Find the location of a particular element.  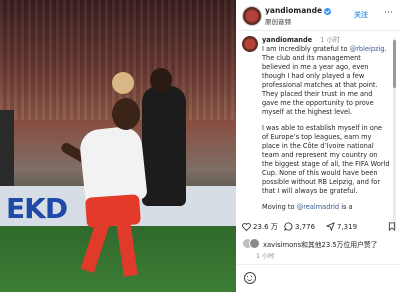

caption-text: I am incredibly grateful to is located at coordinates (306, 49).